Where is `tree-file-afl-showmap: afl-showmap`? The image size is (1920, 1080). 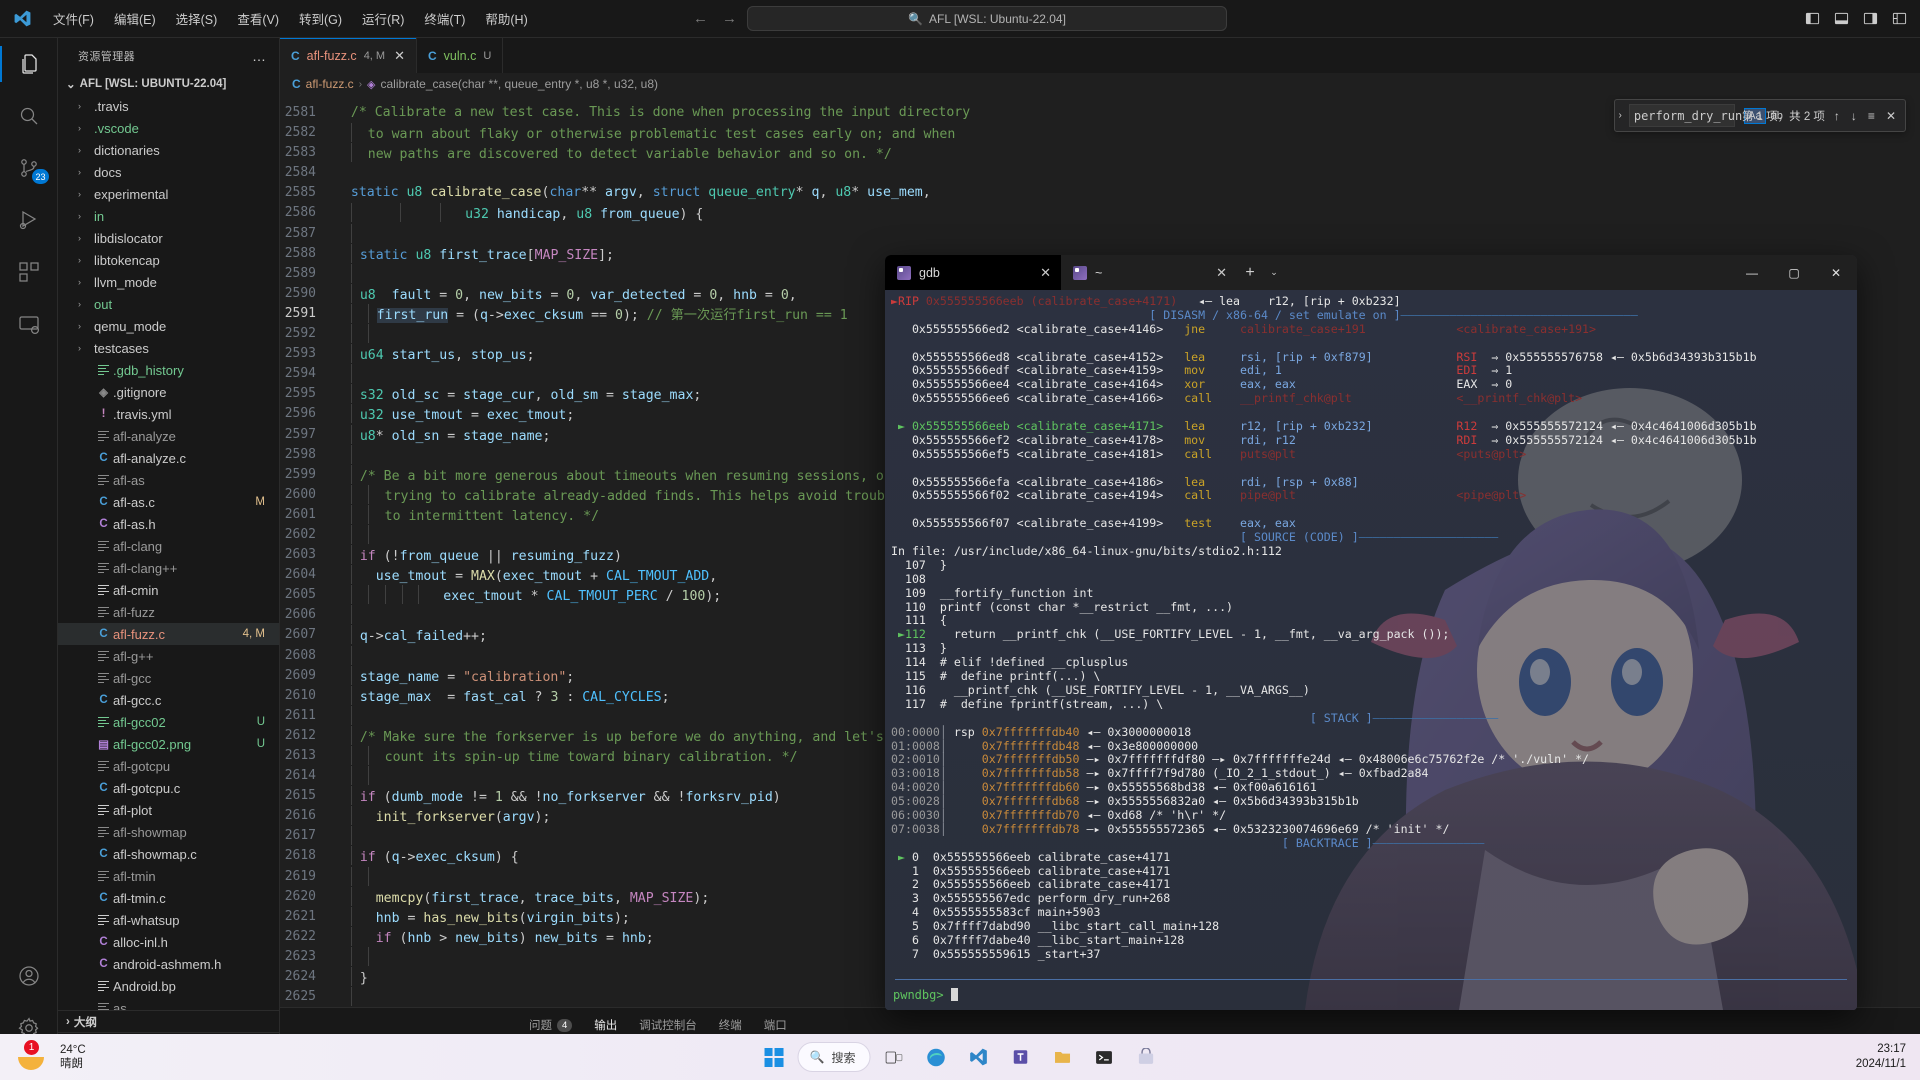 tree-file-afl-showmap: afl-showmap is located at coordinates (168, 832).